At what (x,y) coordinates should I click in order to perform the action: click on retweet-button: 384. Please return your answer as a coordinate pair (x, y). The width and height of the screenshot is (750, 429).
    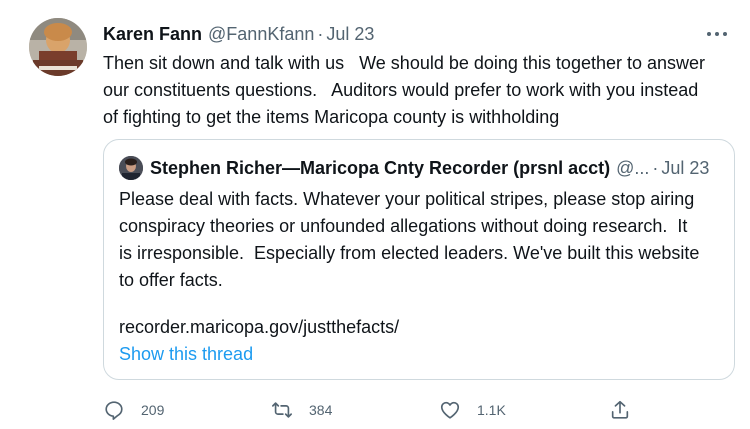
    Looking at the image, I should click on (301, 410).